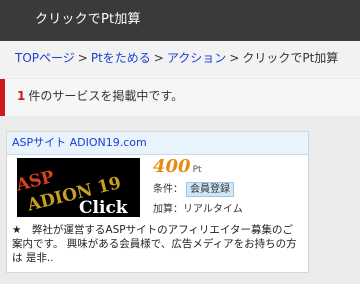  What do you see at coordinates (197, 170) in the screenshot?
I see `points-unit: Pt` at bounding box center [197, 170].